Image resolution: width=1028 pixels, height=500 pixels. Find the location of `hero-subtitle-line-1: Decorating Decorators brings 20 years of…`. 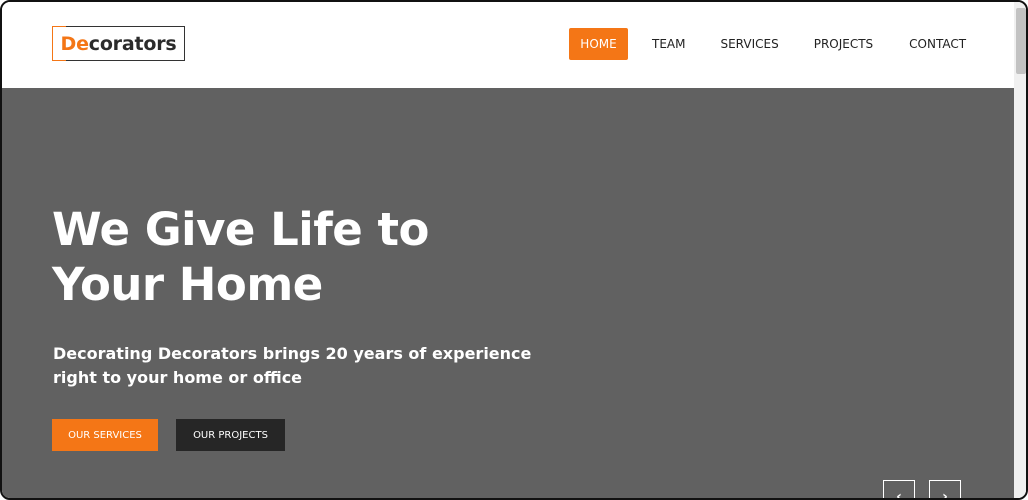

hero-subtitle-line-1: Decorating Decorators brings 20 years of… is located at coordinates (292, 353).